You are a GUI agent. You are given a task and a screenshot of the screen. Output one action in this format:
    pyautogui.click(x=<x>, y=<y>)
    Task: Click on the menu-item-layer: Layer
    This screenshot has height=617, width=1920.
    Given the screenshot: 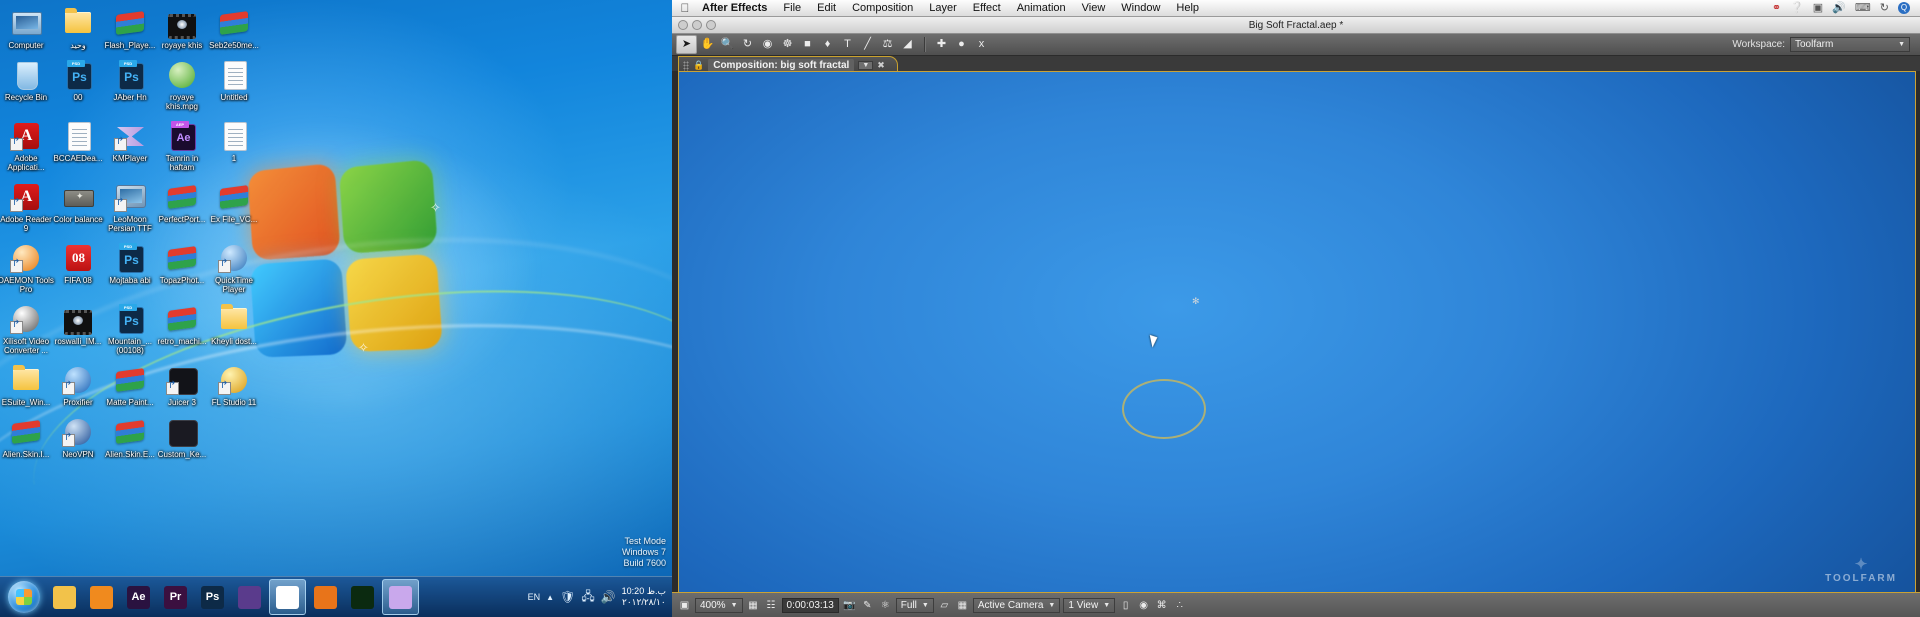 What is the action you would take?
    pyautogui.click(x=943, y=8)
    